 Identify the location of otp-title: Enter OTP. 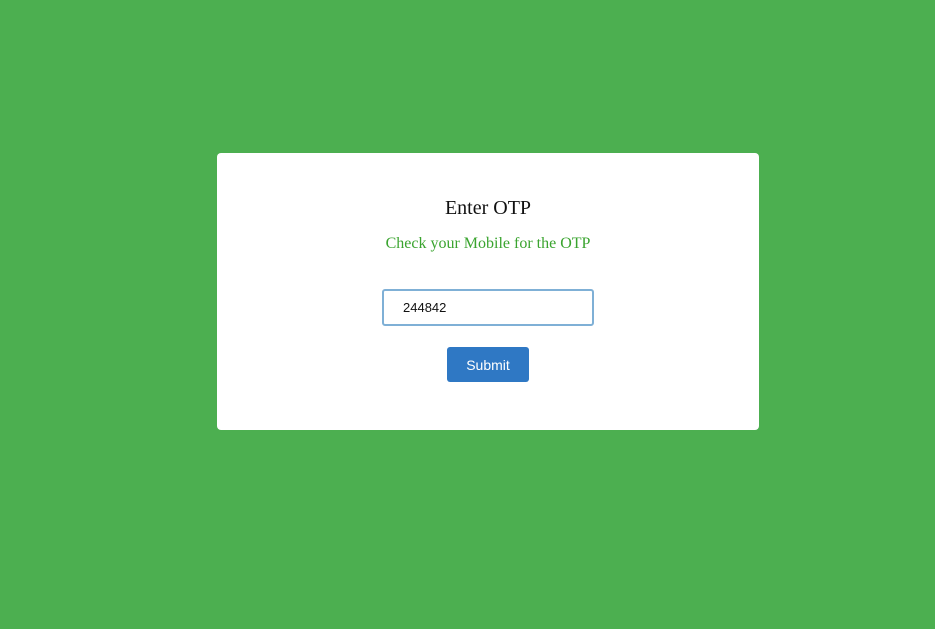
(488, 208).